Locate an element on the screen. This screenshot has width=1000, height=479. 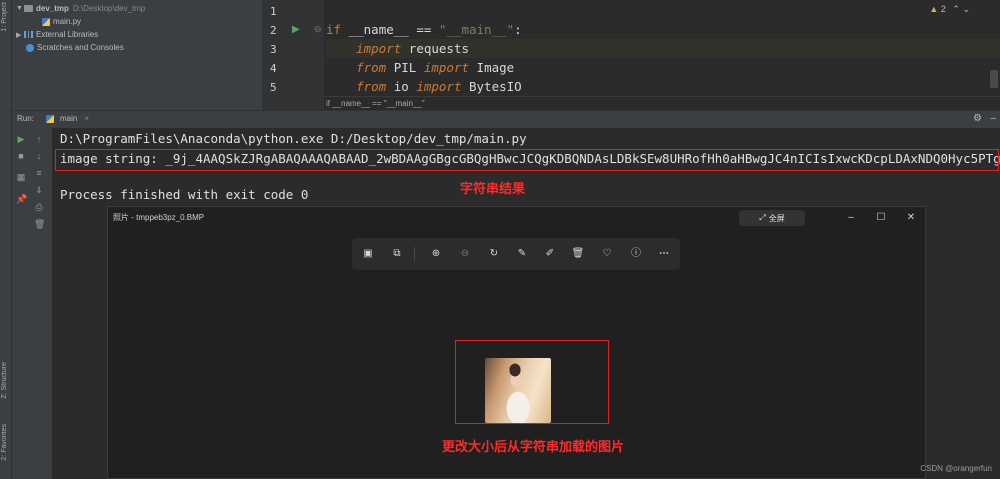
pin-icon: 📌 is located at coordinates (21, 199).